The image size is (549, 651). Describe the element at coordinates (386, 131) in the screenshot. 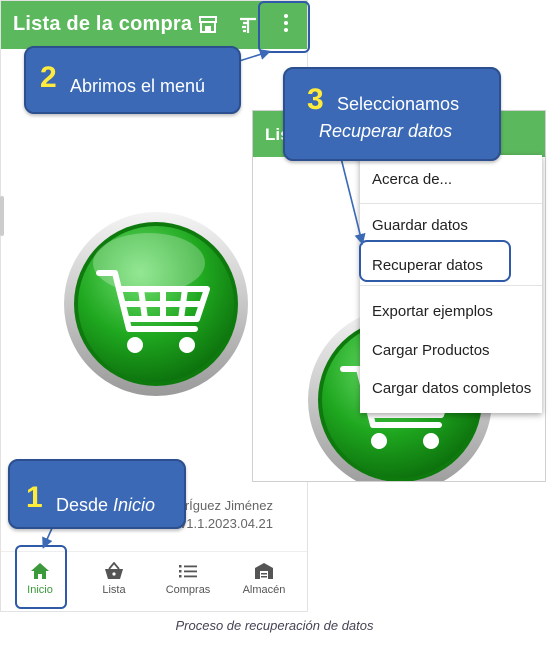

I see `step-text-3-italic: Recuperar datos` at that location.